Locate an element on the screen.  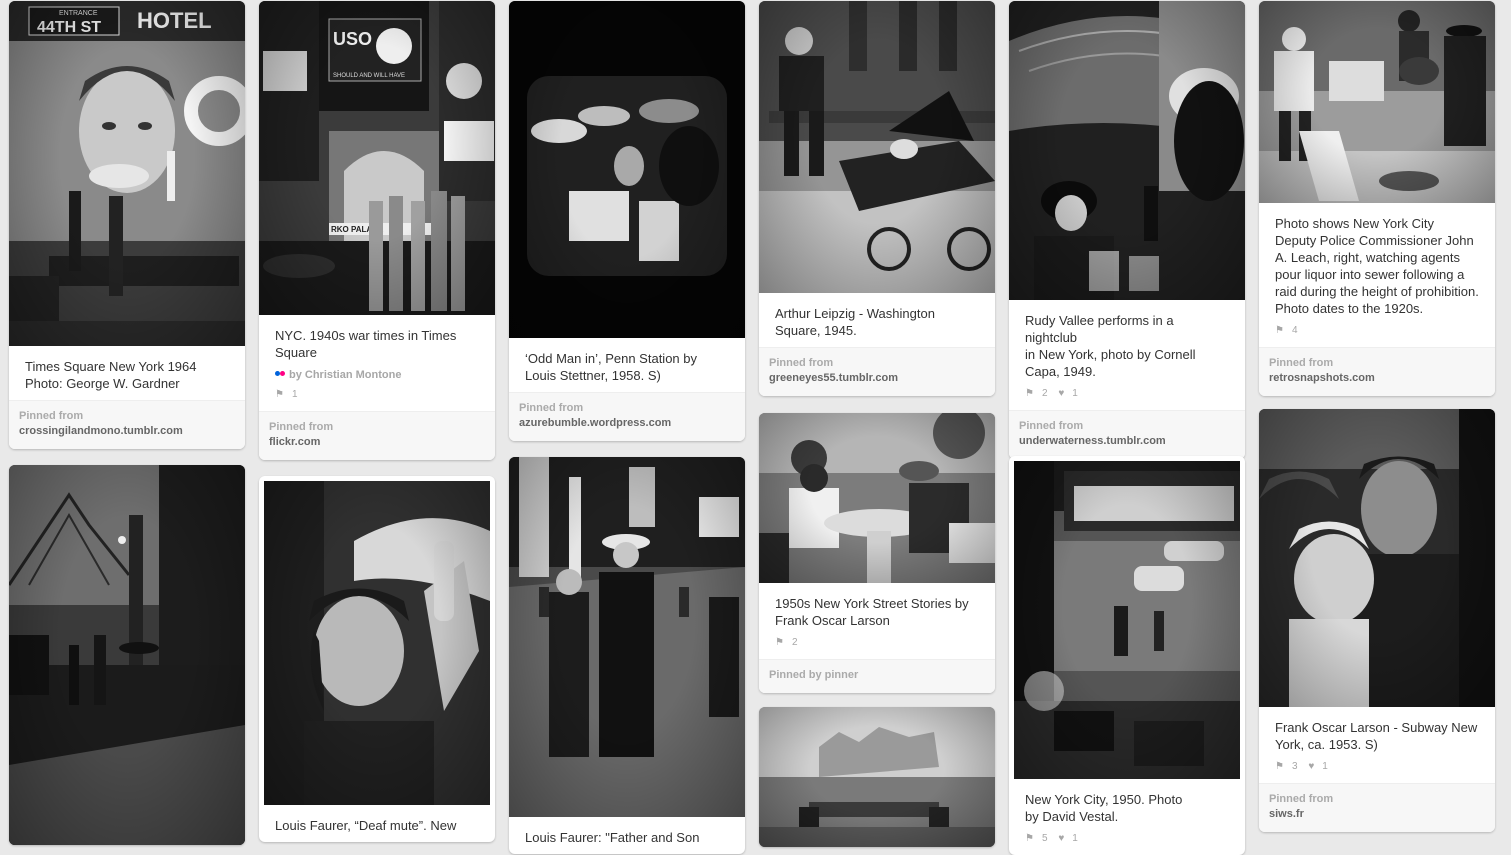
source-domain: siws.fr is located at coordinates (1377, 814).